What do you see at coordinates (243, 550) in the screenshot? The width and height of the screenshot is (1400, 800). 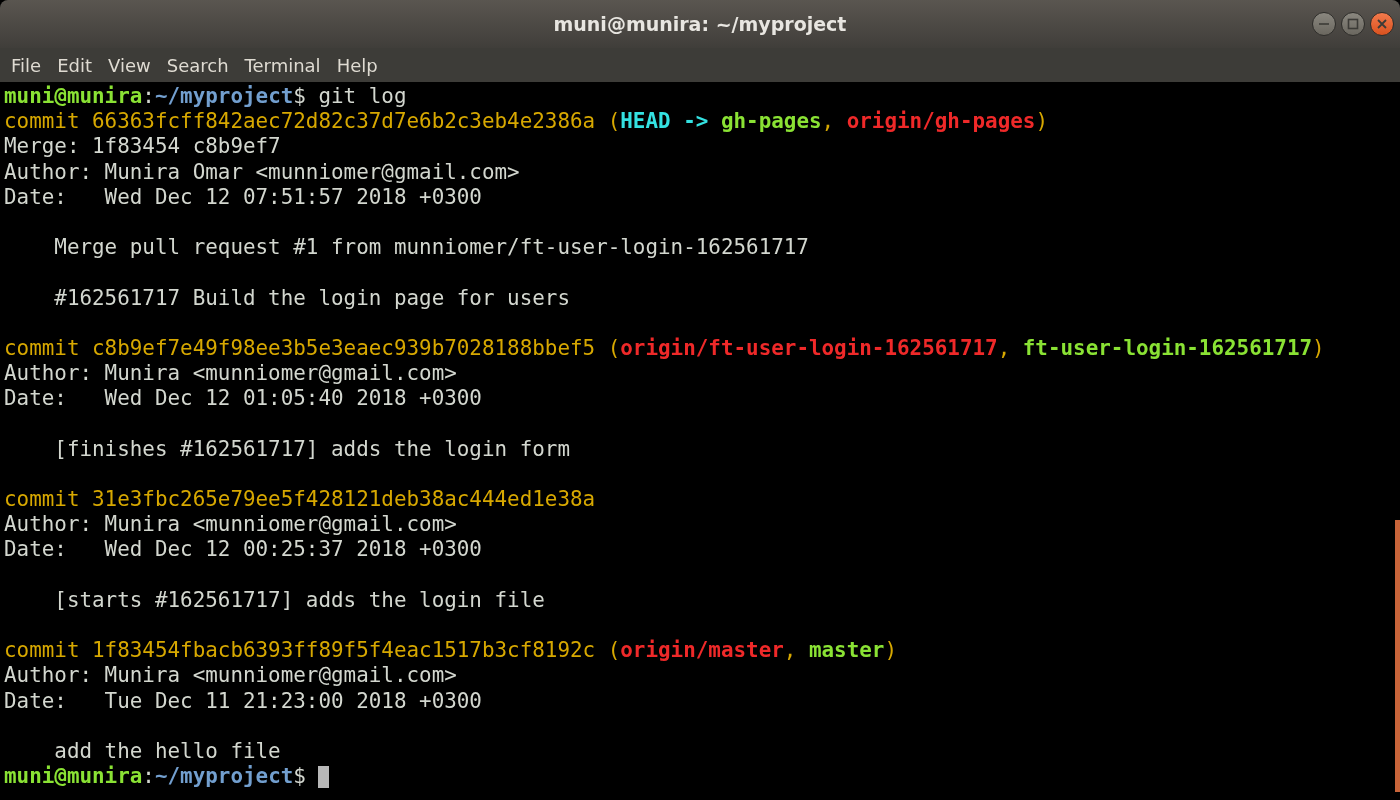 I see `terminal-text: Date: Wed Dec 12 00:25:37 2018 +0300` at bounding box center [243, 550].